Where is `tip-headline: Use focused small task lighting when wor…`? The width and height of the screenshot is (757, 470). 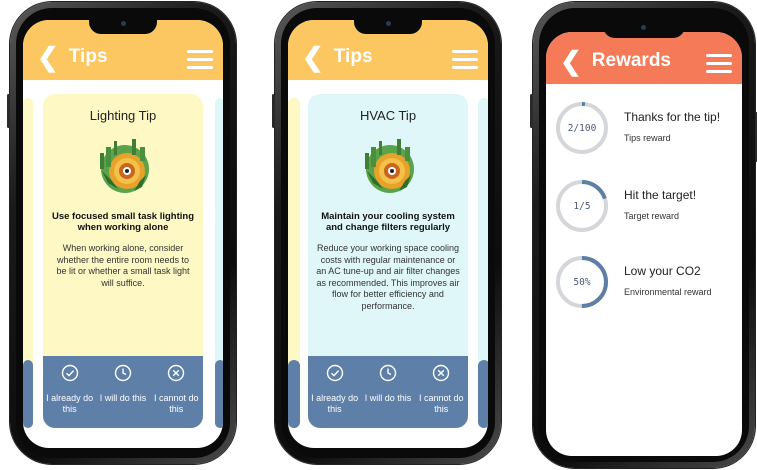 tip-headline: Use focused small task lighting when wor… is located at coordinates (122, 222).